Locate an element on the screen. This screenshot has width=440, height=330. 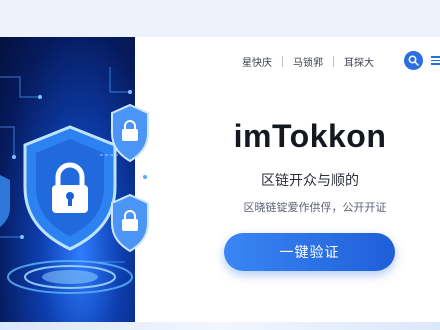
hero-subline: 区晓链锭爱作供俘，公开开证 is located at coordinates (315, 207).